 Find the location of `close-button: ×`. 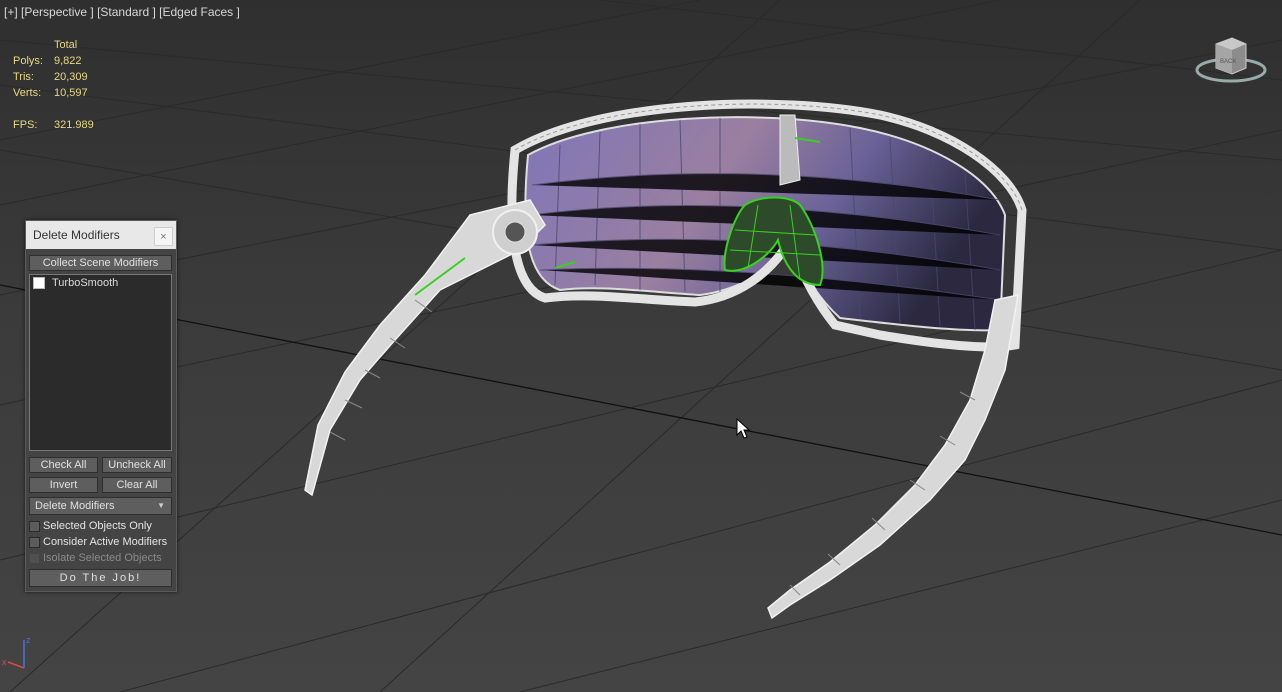

close-button: × is located at coordinates (163, 236).